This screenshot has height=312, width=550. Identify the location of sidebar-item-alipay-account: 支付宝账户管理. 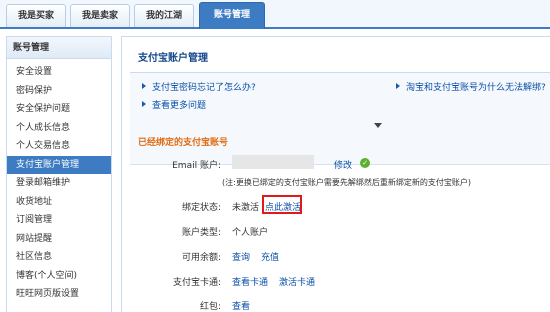
(59, 164).